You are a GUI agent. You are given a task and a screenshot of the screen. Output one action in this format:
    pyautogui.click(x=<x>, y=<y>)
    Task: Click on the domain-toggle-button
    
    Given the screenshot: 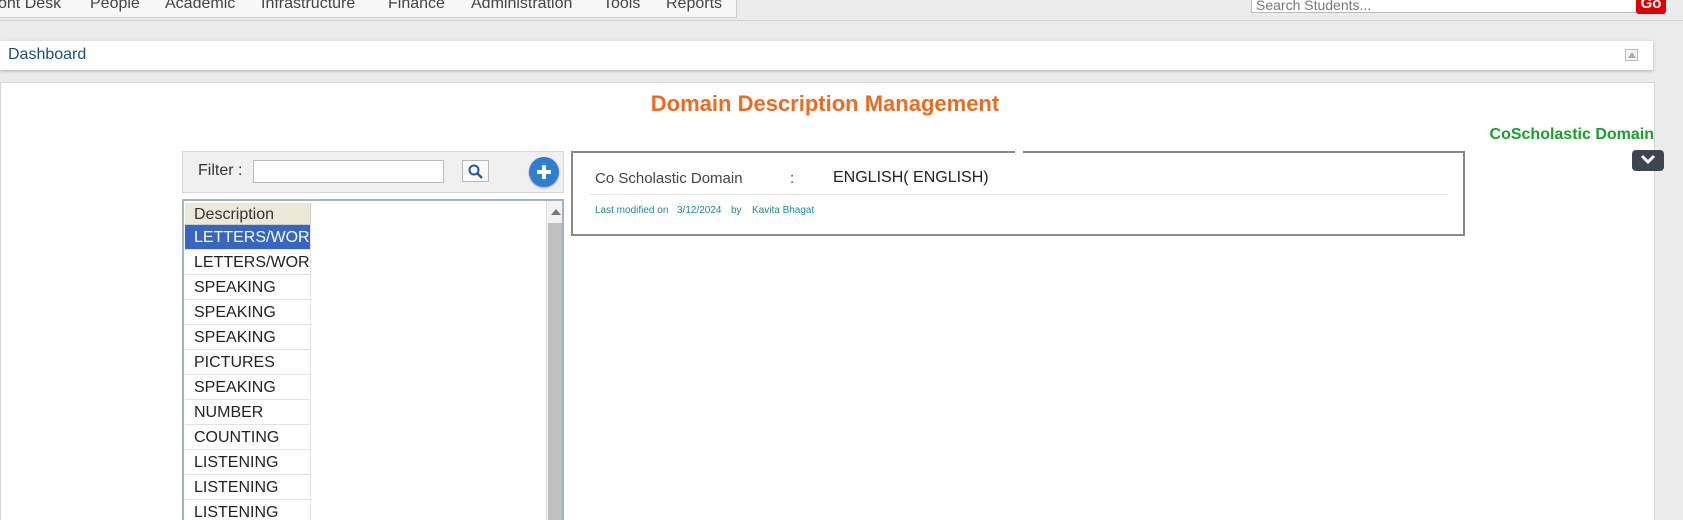 What is the action you would take?
    pyautogui.click(x=1648, y=160)
    